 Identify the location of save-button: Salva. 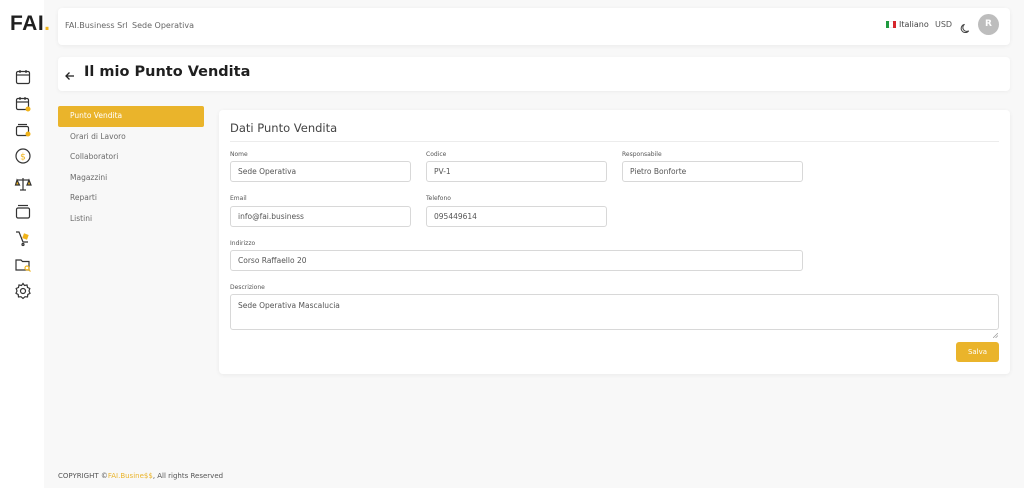
(977, 352).